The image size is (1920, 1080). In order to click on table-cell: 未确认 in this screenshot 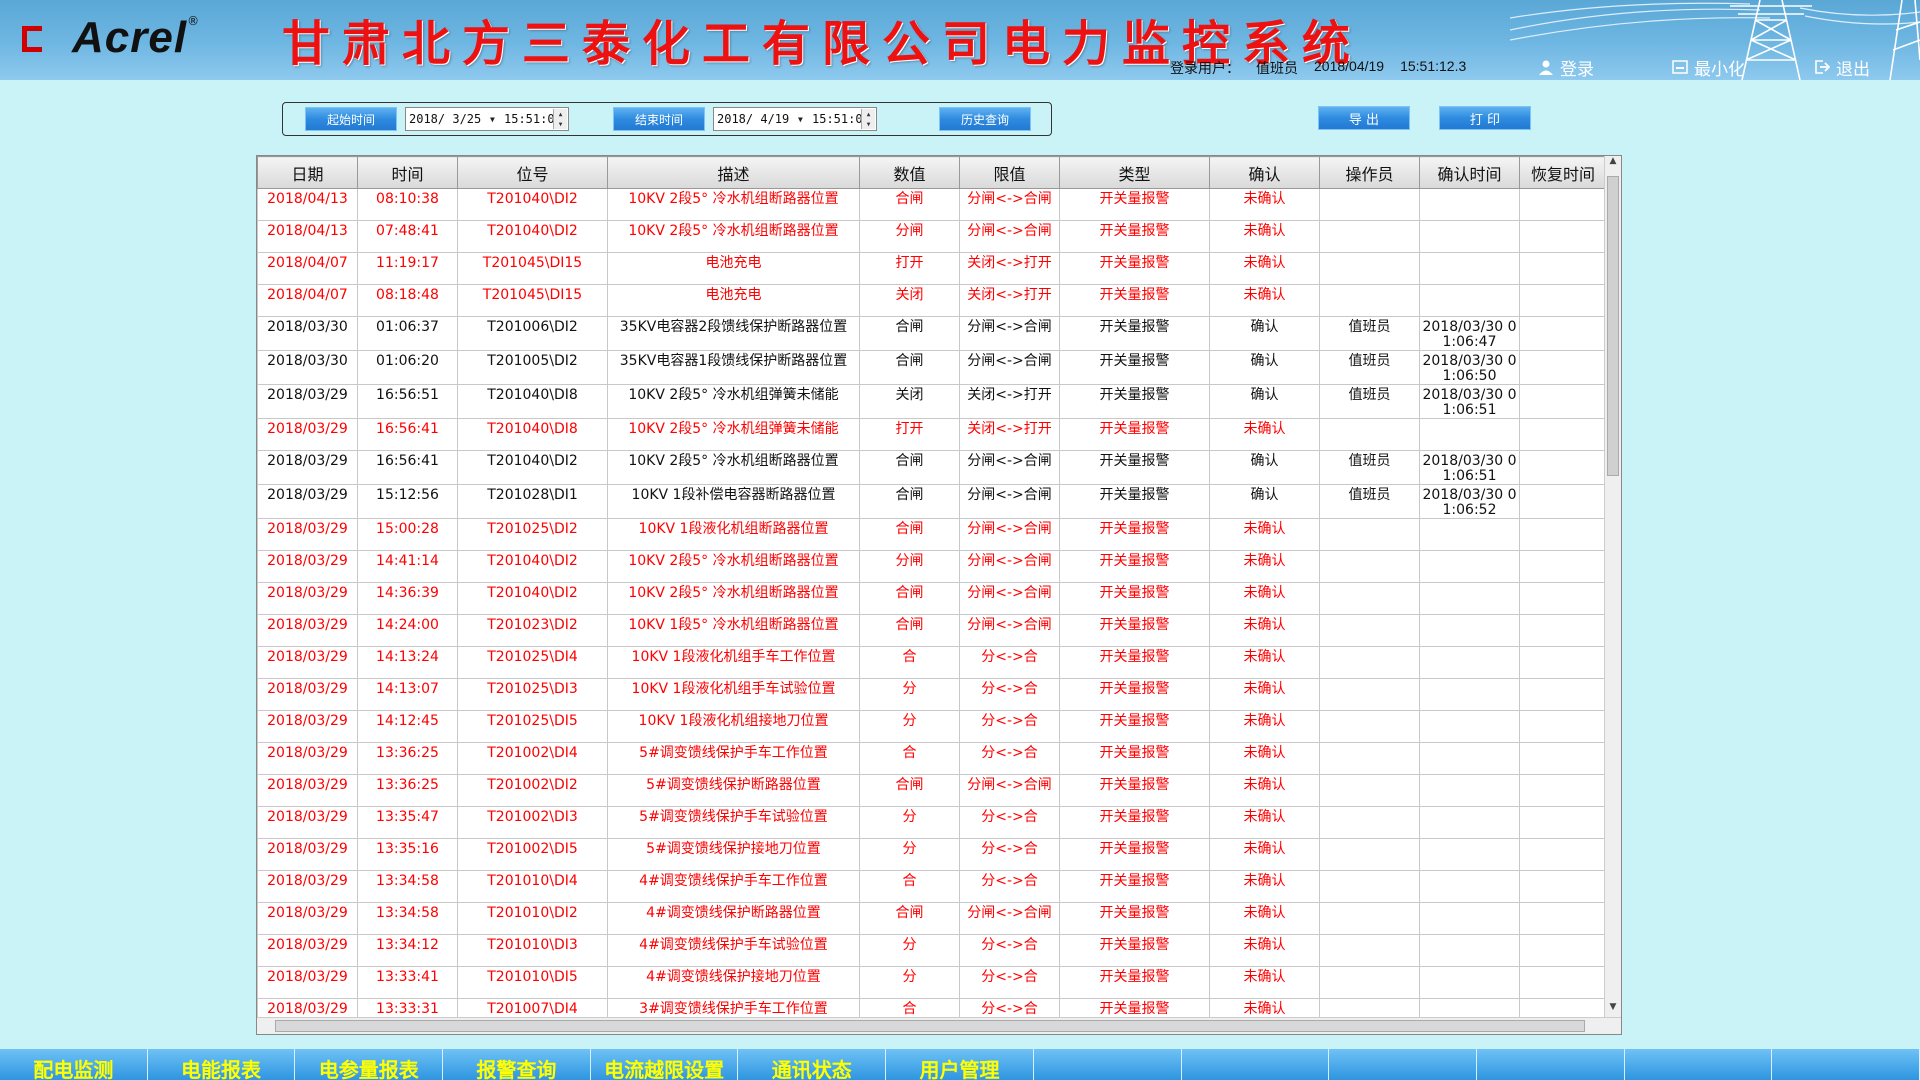, I will do `click(1264, 982)`.